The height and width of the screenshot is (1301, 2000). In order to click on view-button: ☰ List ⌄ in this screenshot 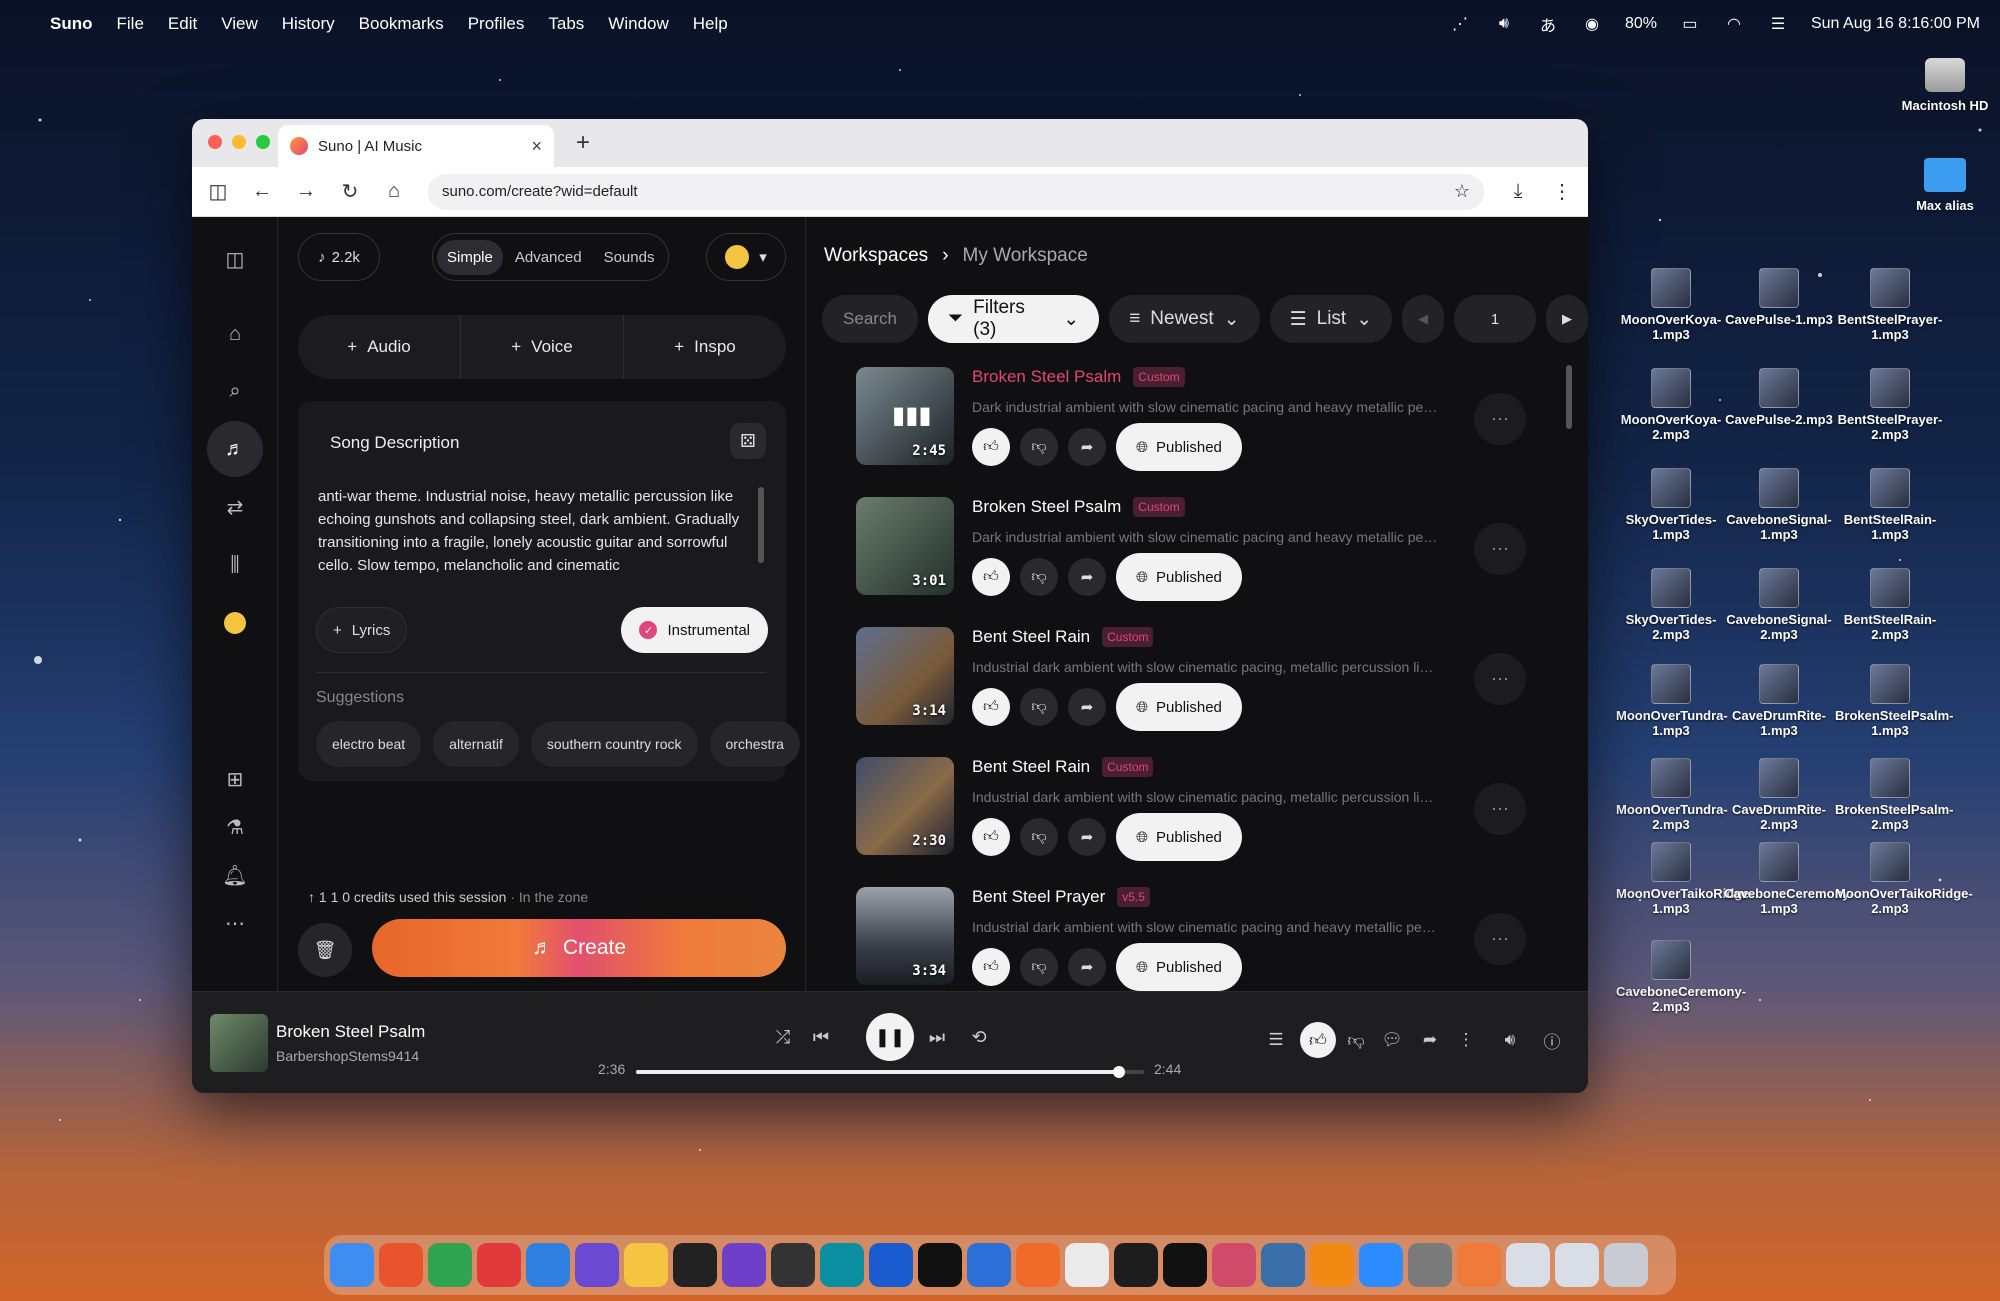, I will do `click(1331, 319)`.